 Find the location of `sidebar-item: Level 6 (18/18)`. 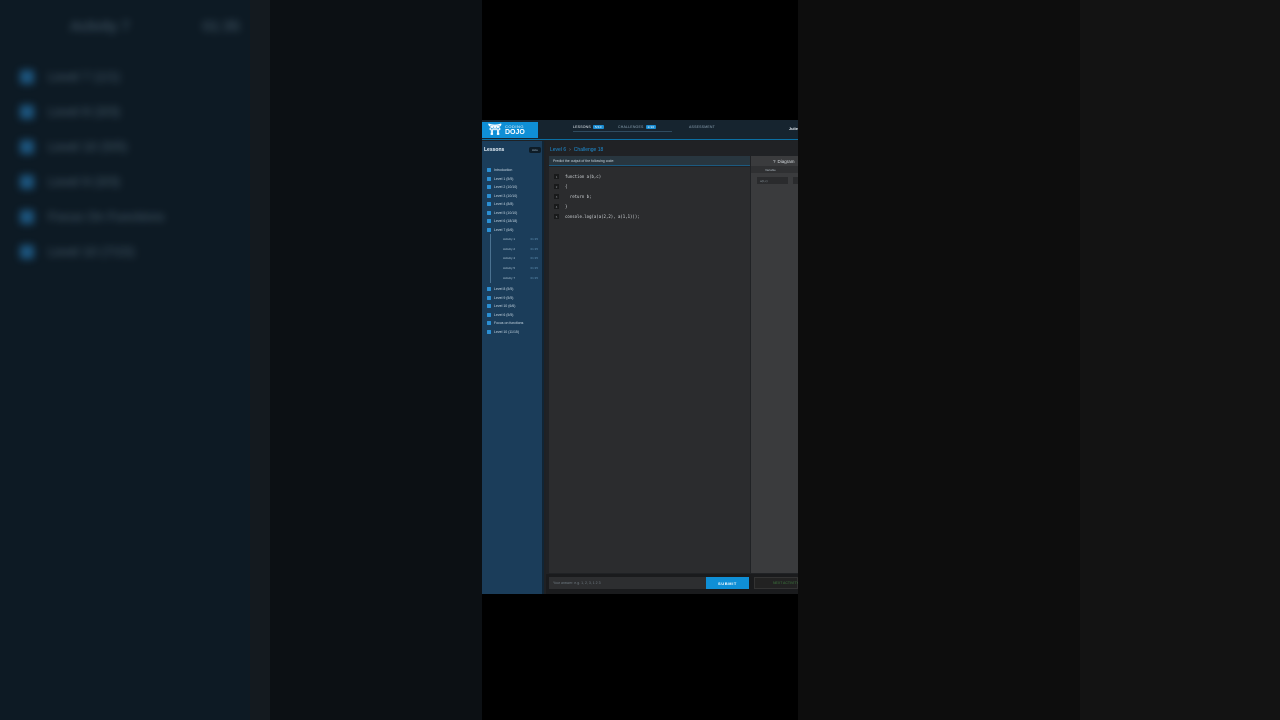

sidebar-item: Level 6 (18/18) is located at coordinates (515, 221).